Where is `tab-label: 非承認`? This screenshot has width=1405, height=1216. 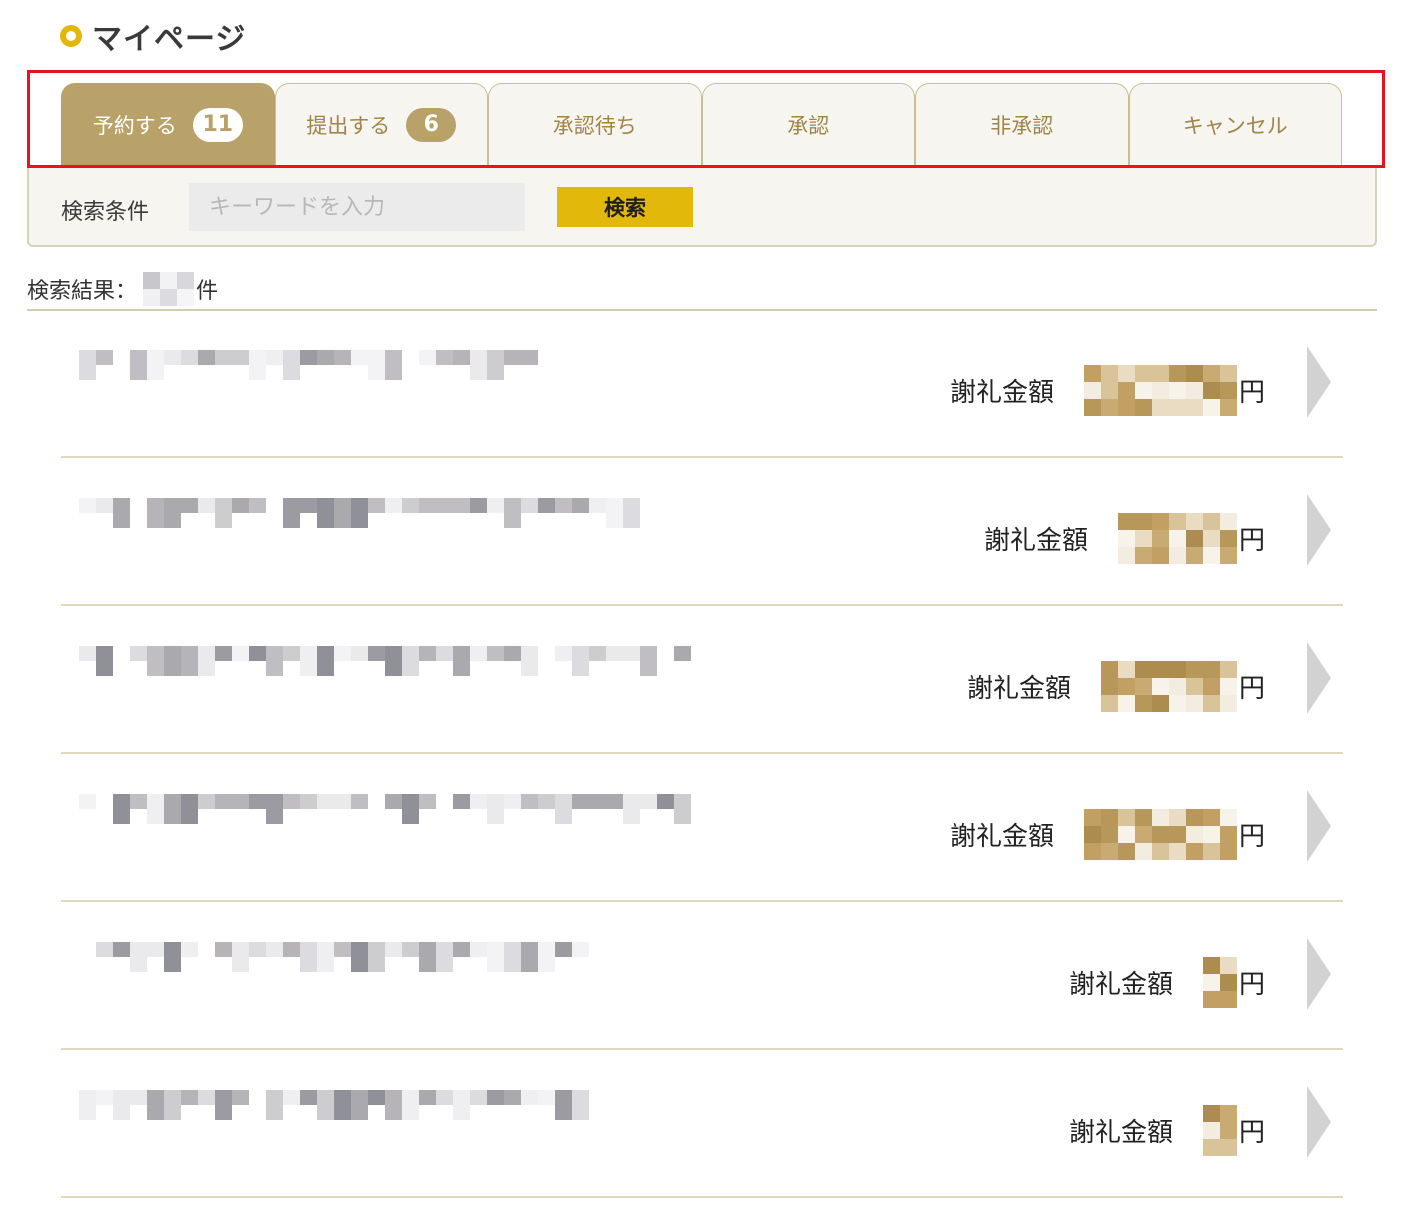 tab-label: 非承認 is located at coordinates (1022, 125).